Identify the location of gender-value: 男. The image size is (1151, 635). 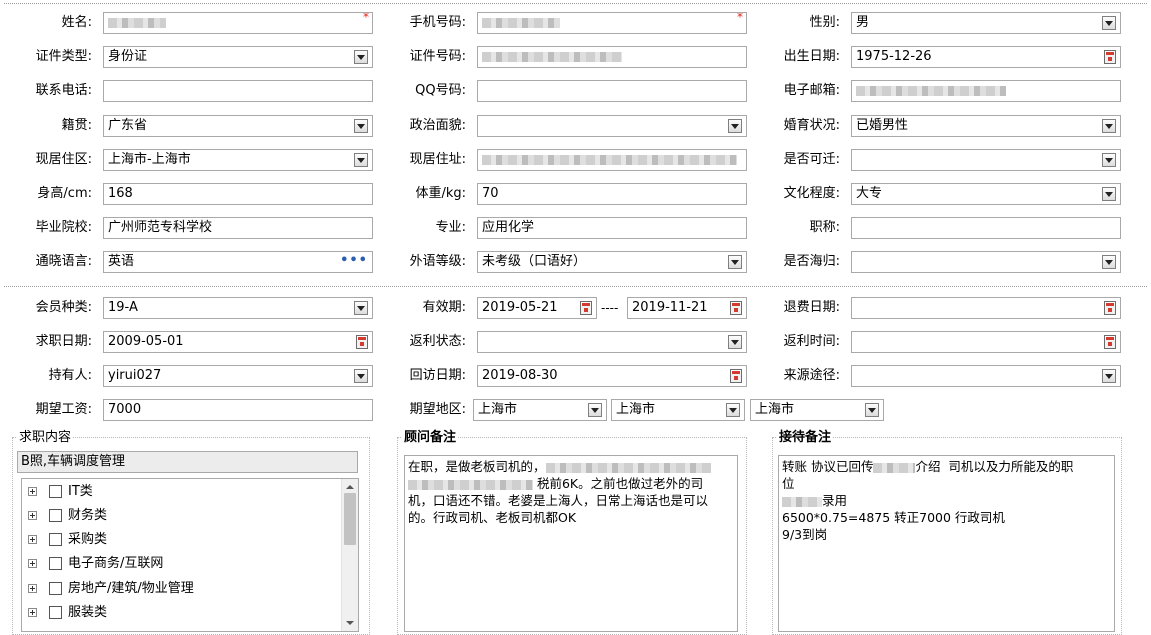
(863, 22).